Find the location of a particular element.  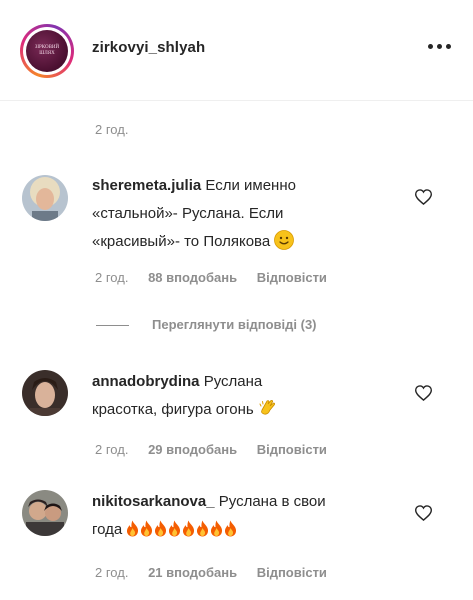

account-avatar: ЗІРКОВИЙ ШЛЯХ is located at coordinates (47, 51).